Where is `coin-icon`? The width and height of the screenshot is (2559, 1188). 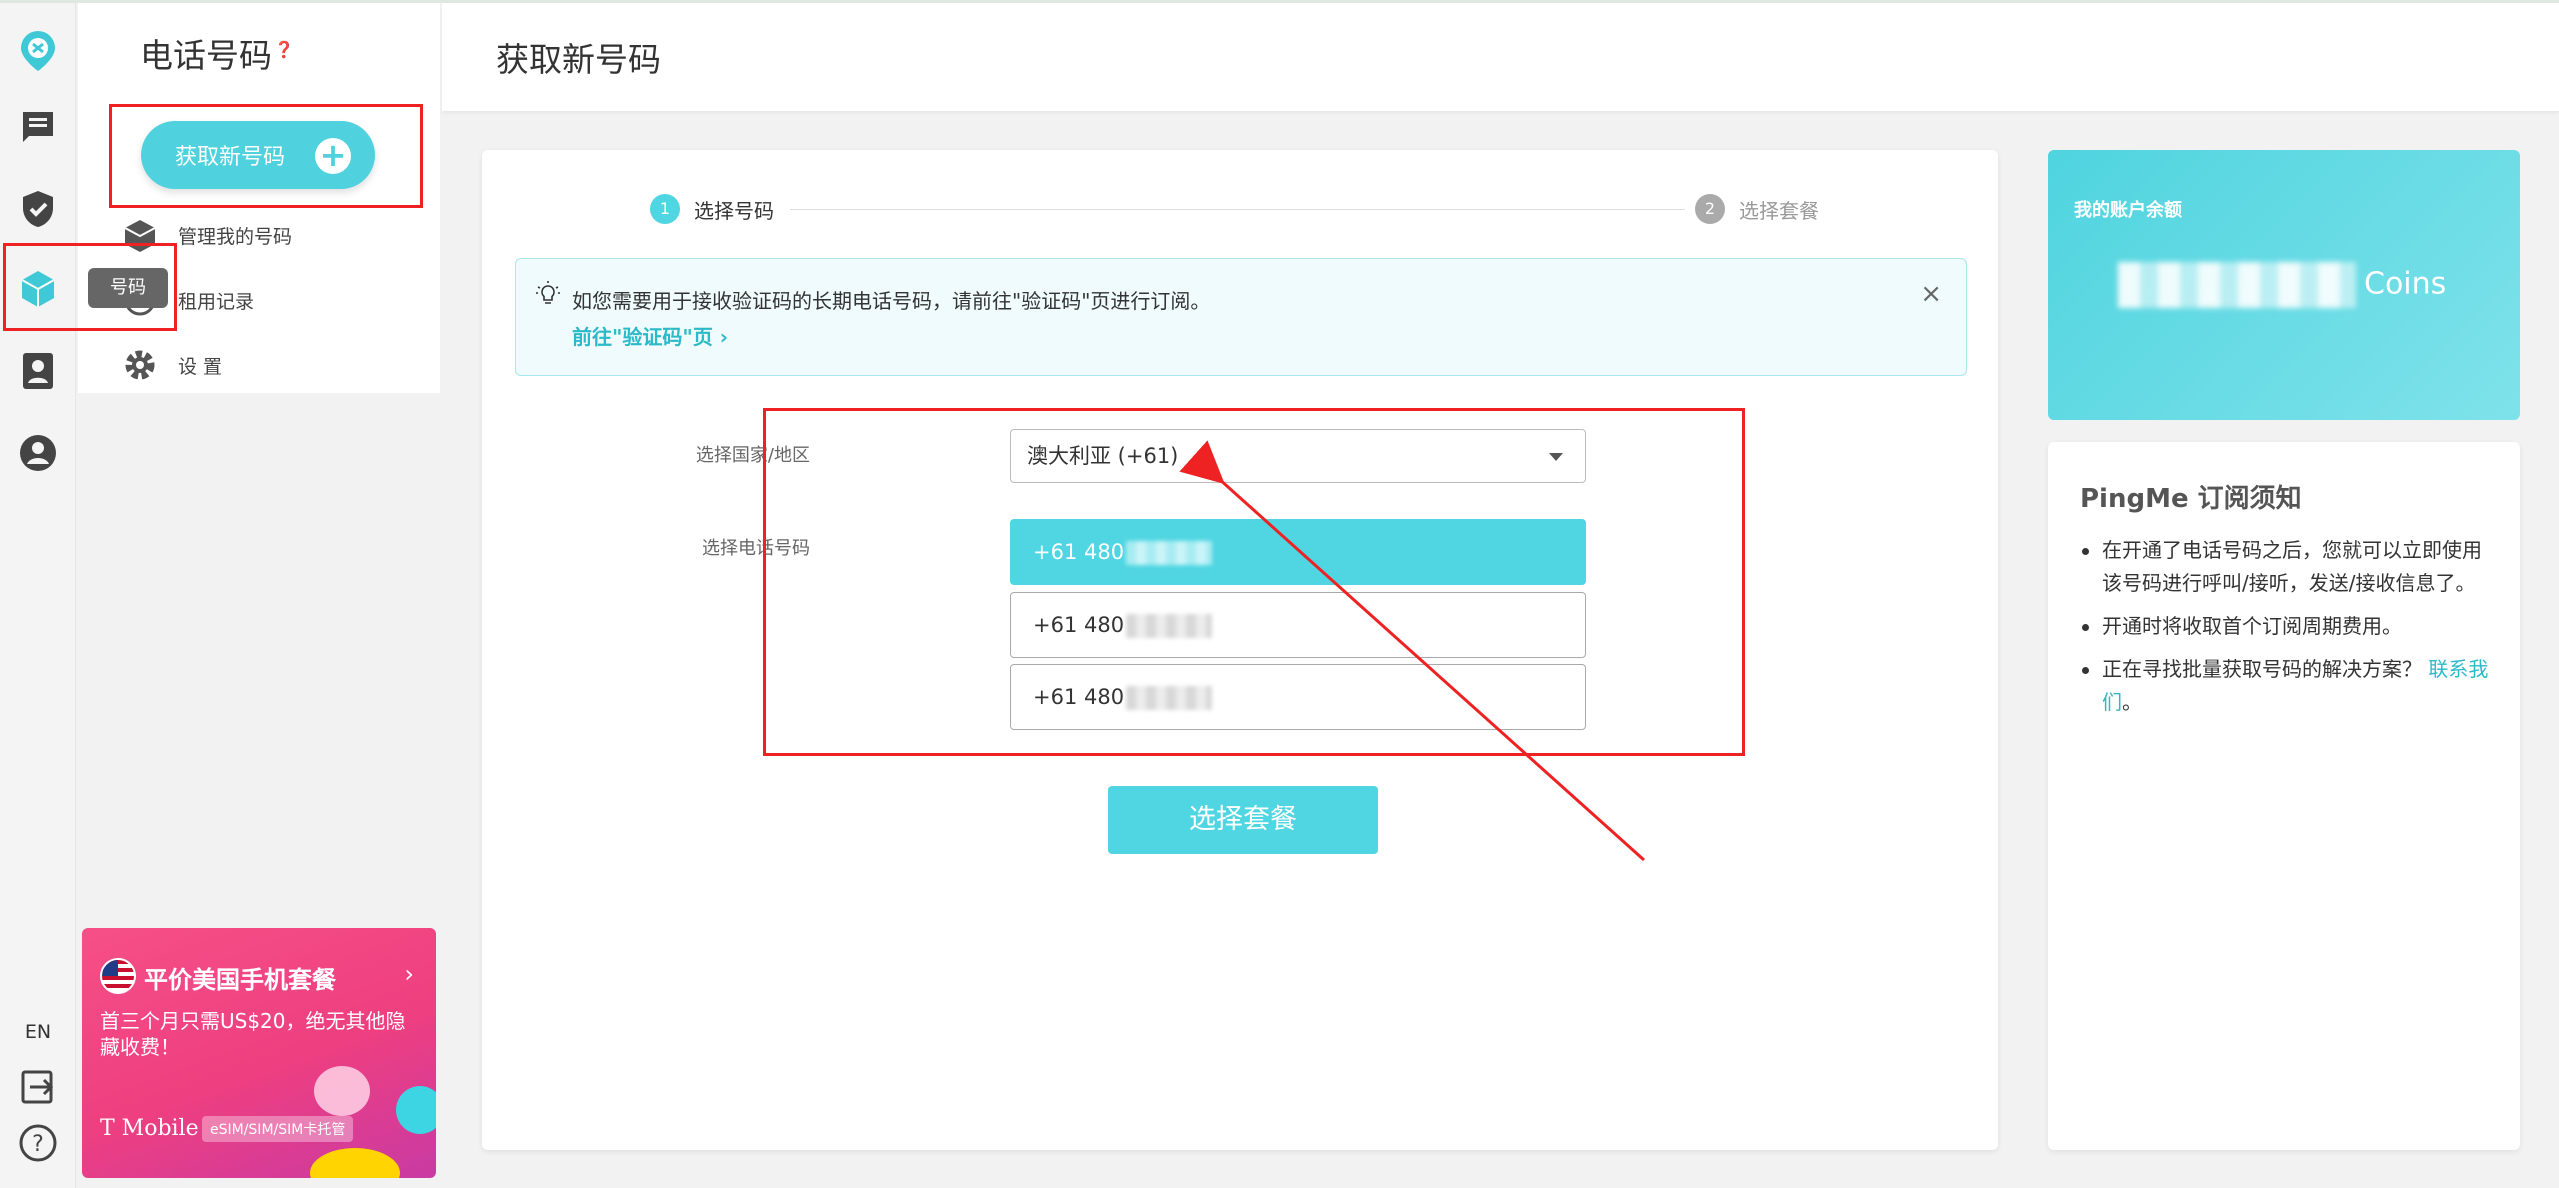
coin-icon is located at coordinates (355, 1163).